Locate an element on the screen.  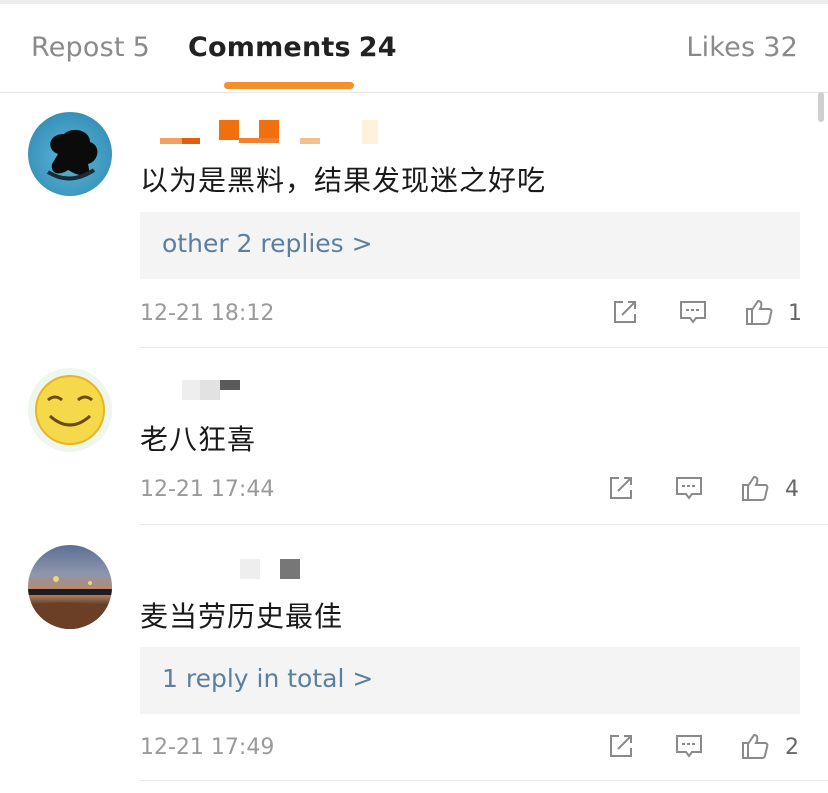
like-count: 1 is located at coordinates (795, 313).